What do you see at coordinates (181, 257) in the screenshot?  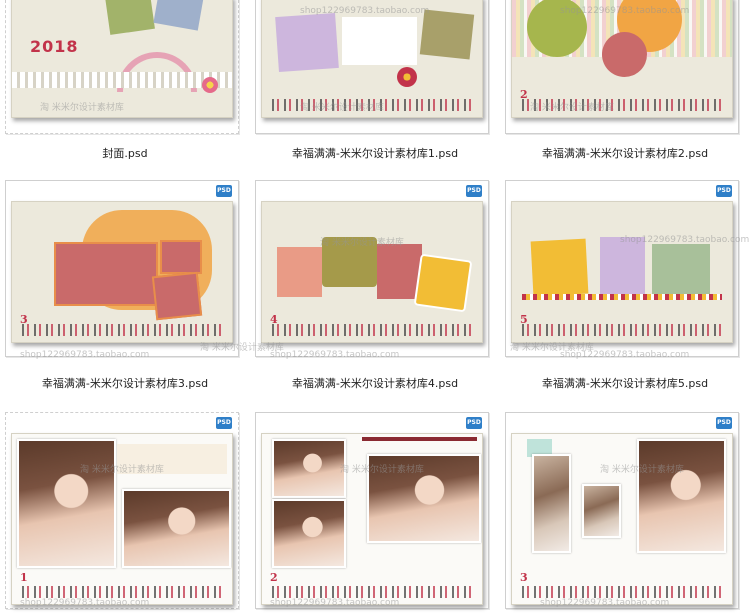 I see `photo-placeholder-small` at bounding box center [181, 257].